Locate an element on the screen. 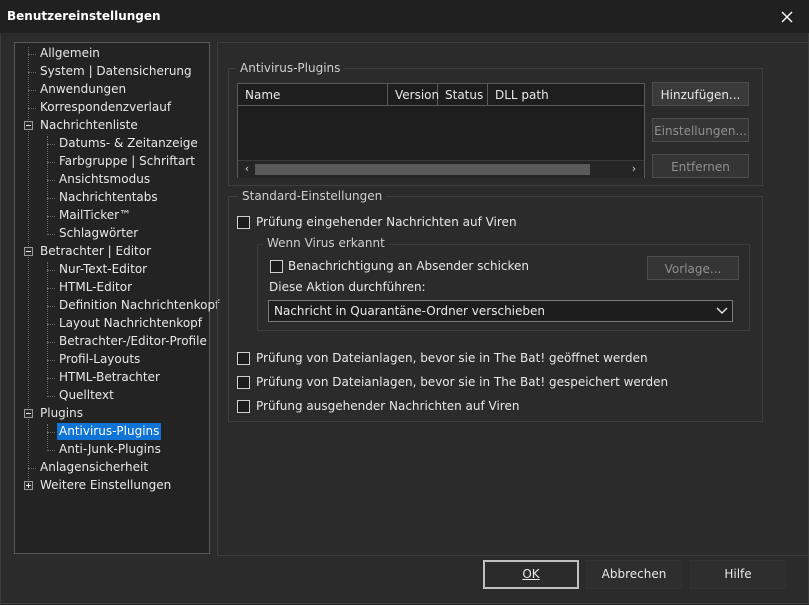 The height and width of the screenshot is (605, 809). close-icon is located at coordinates (786, 16).